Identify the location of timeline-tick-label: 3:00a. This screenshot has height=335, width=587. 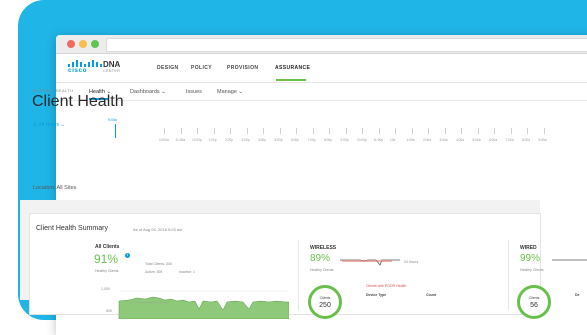
(443, 140).